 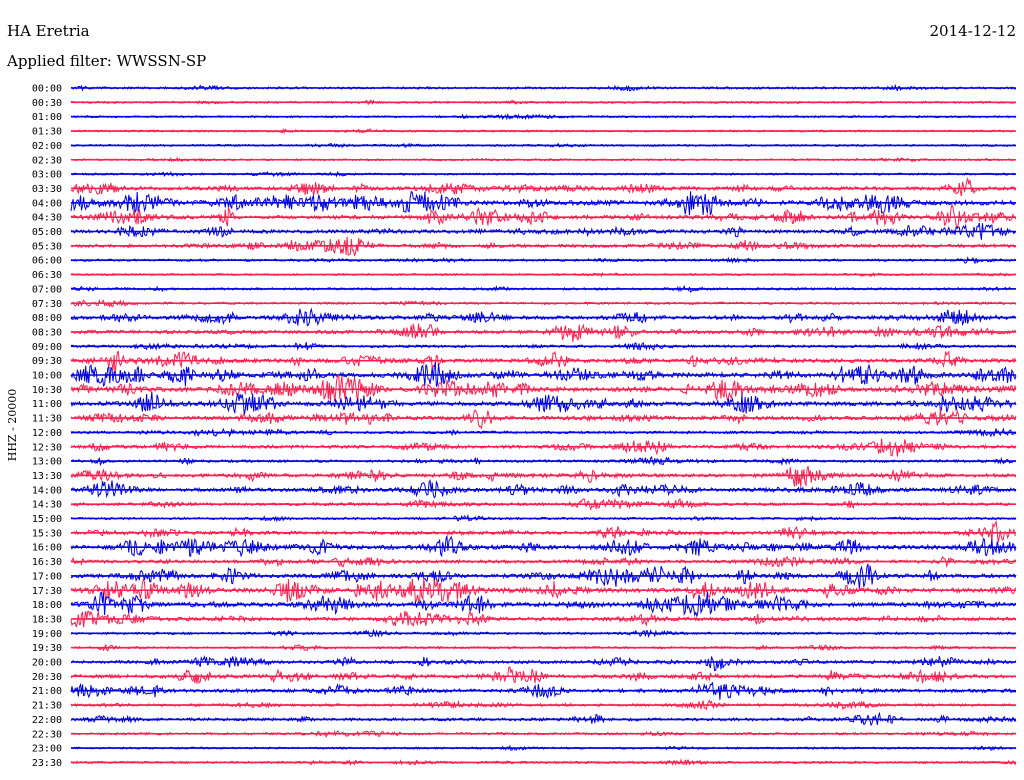 I want to click on row-time-label: 22:30, so click(x=47, y=734).